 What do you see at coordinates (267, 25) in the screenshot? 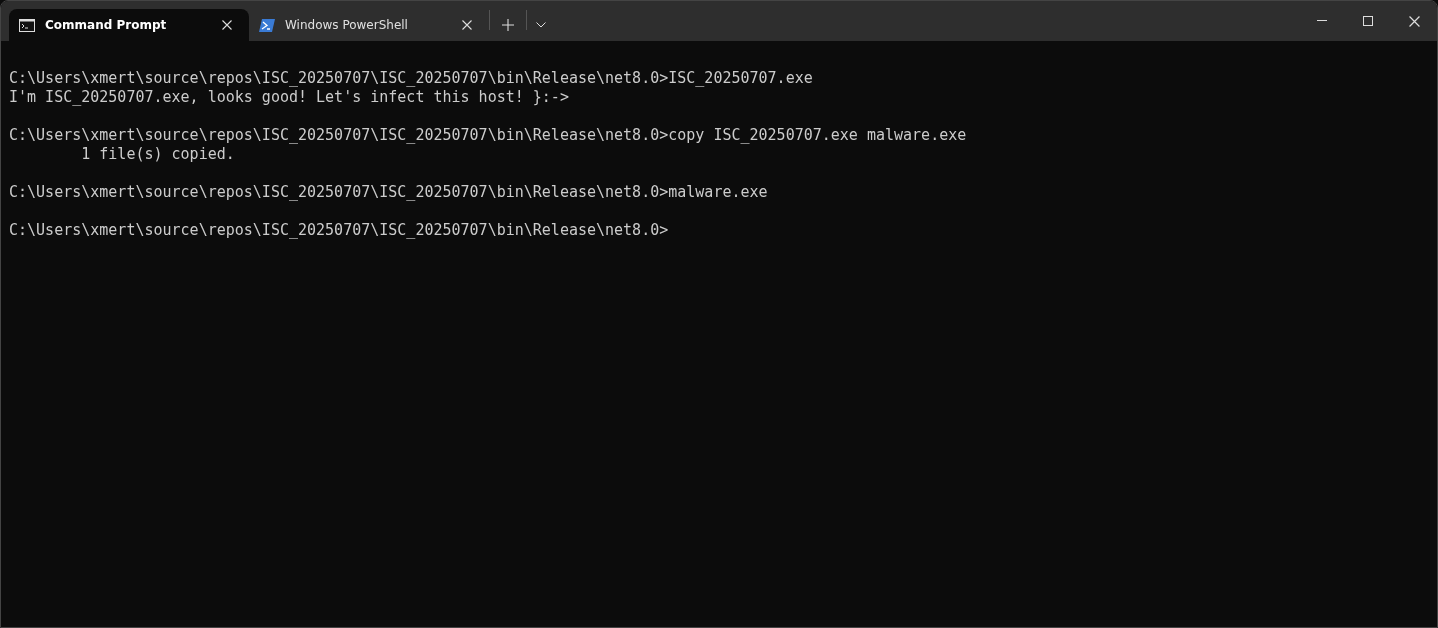
I see `powershell-icon` at bounding box center [267, 25].